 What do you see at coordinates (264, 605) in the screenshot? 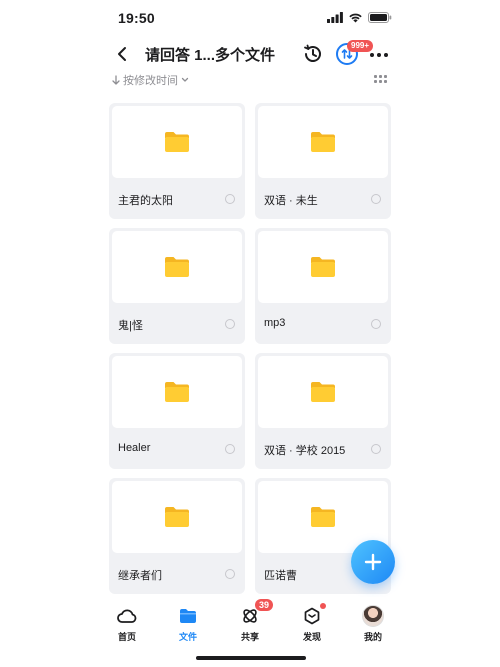
I see `share-badge: 39` at bounding box center [264, 605].